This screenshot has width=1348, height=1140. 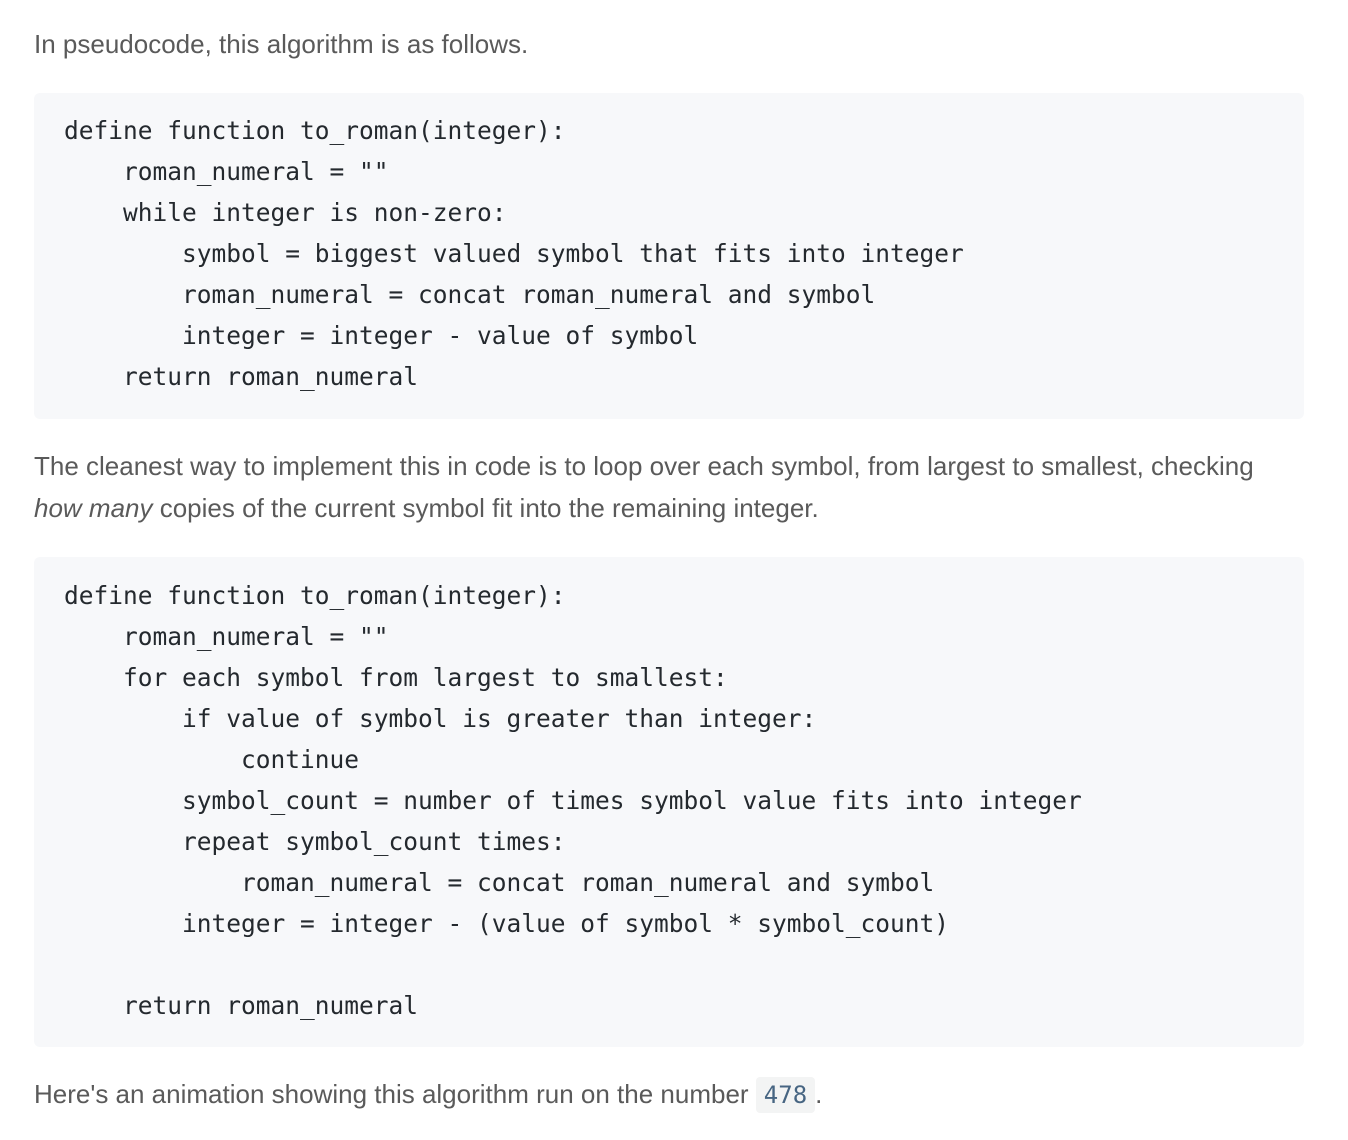 I want to click on code-line: continue, so click(x=212, y=759).